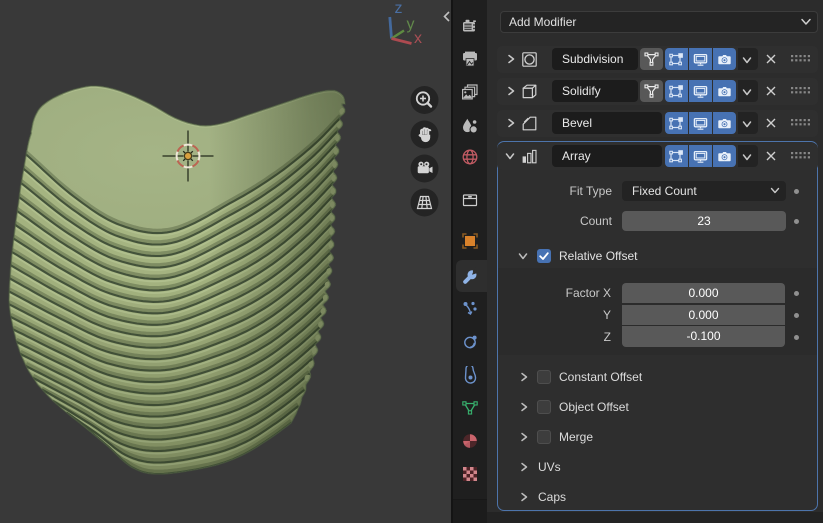 The height and width of the screenshot is (523, 823). I want to click on svg-text: x, so click(418, 38).